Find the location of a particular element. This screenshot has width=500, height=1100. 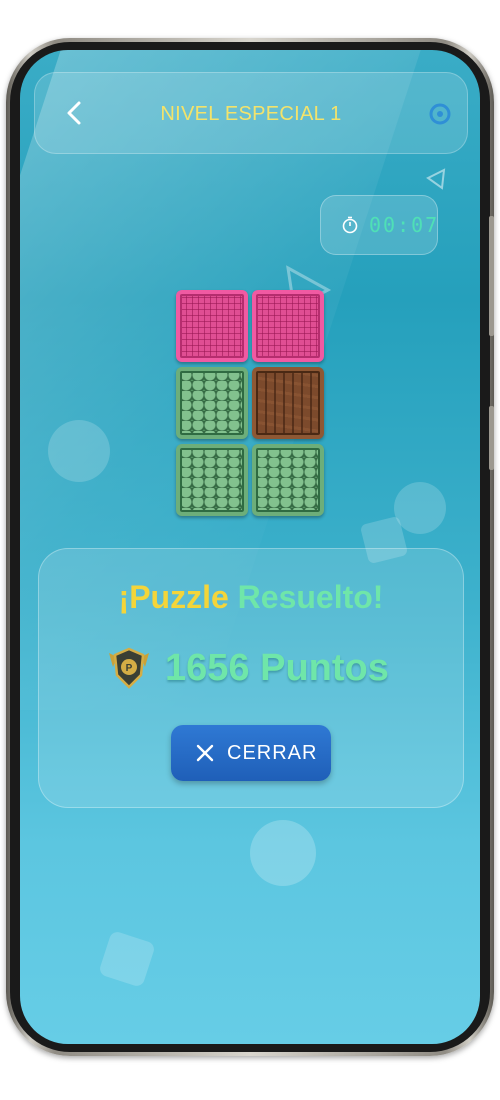

level-title: NIVEL ESPECIAL 1 is located at coordinates (251, 114).